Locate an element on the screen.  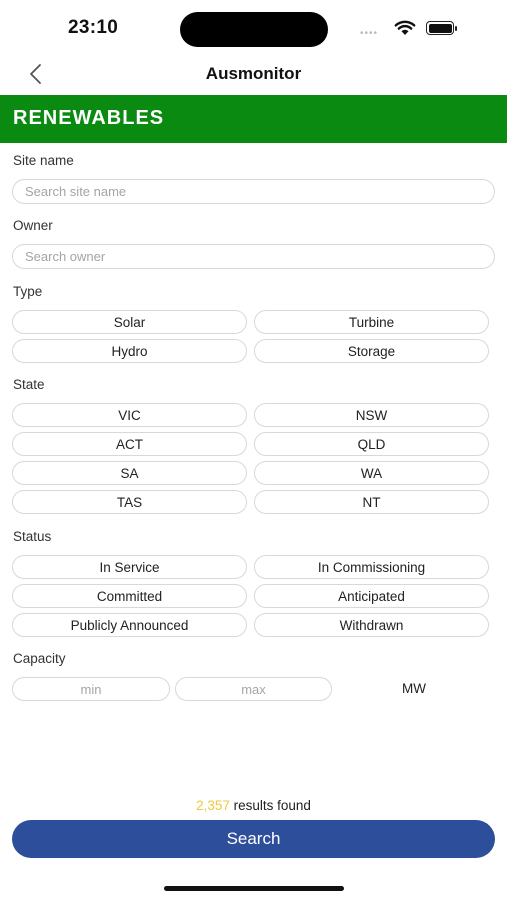
search-button-label: Search is located at coordinates (253, 838).